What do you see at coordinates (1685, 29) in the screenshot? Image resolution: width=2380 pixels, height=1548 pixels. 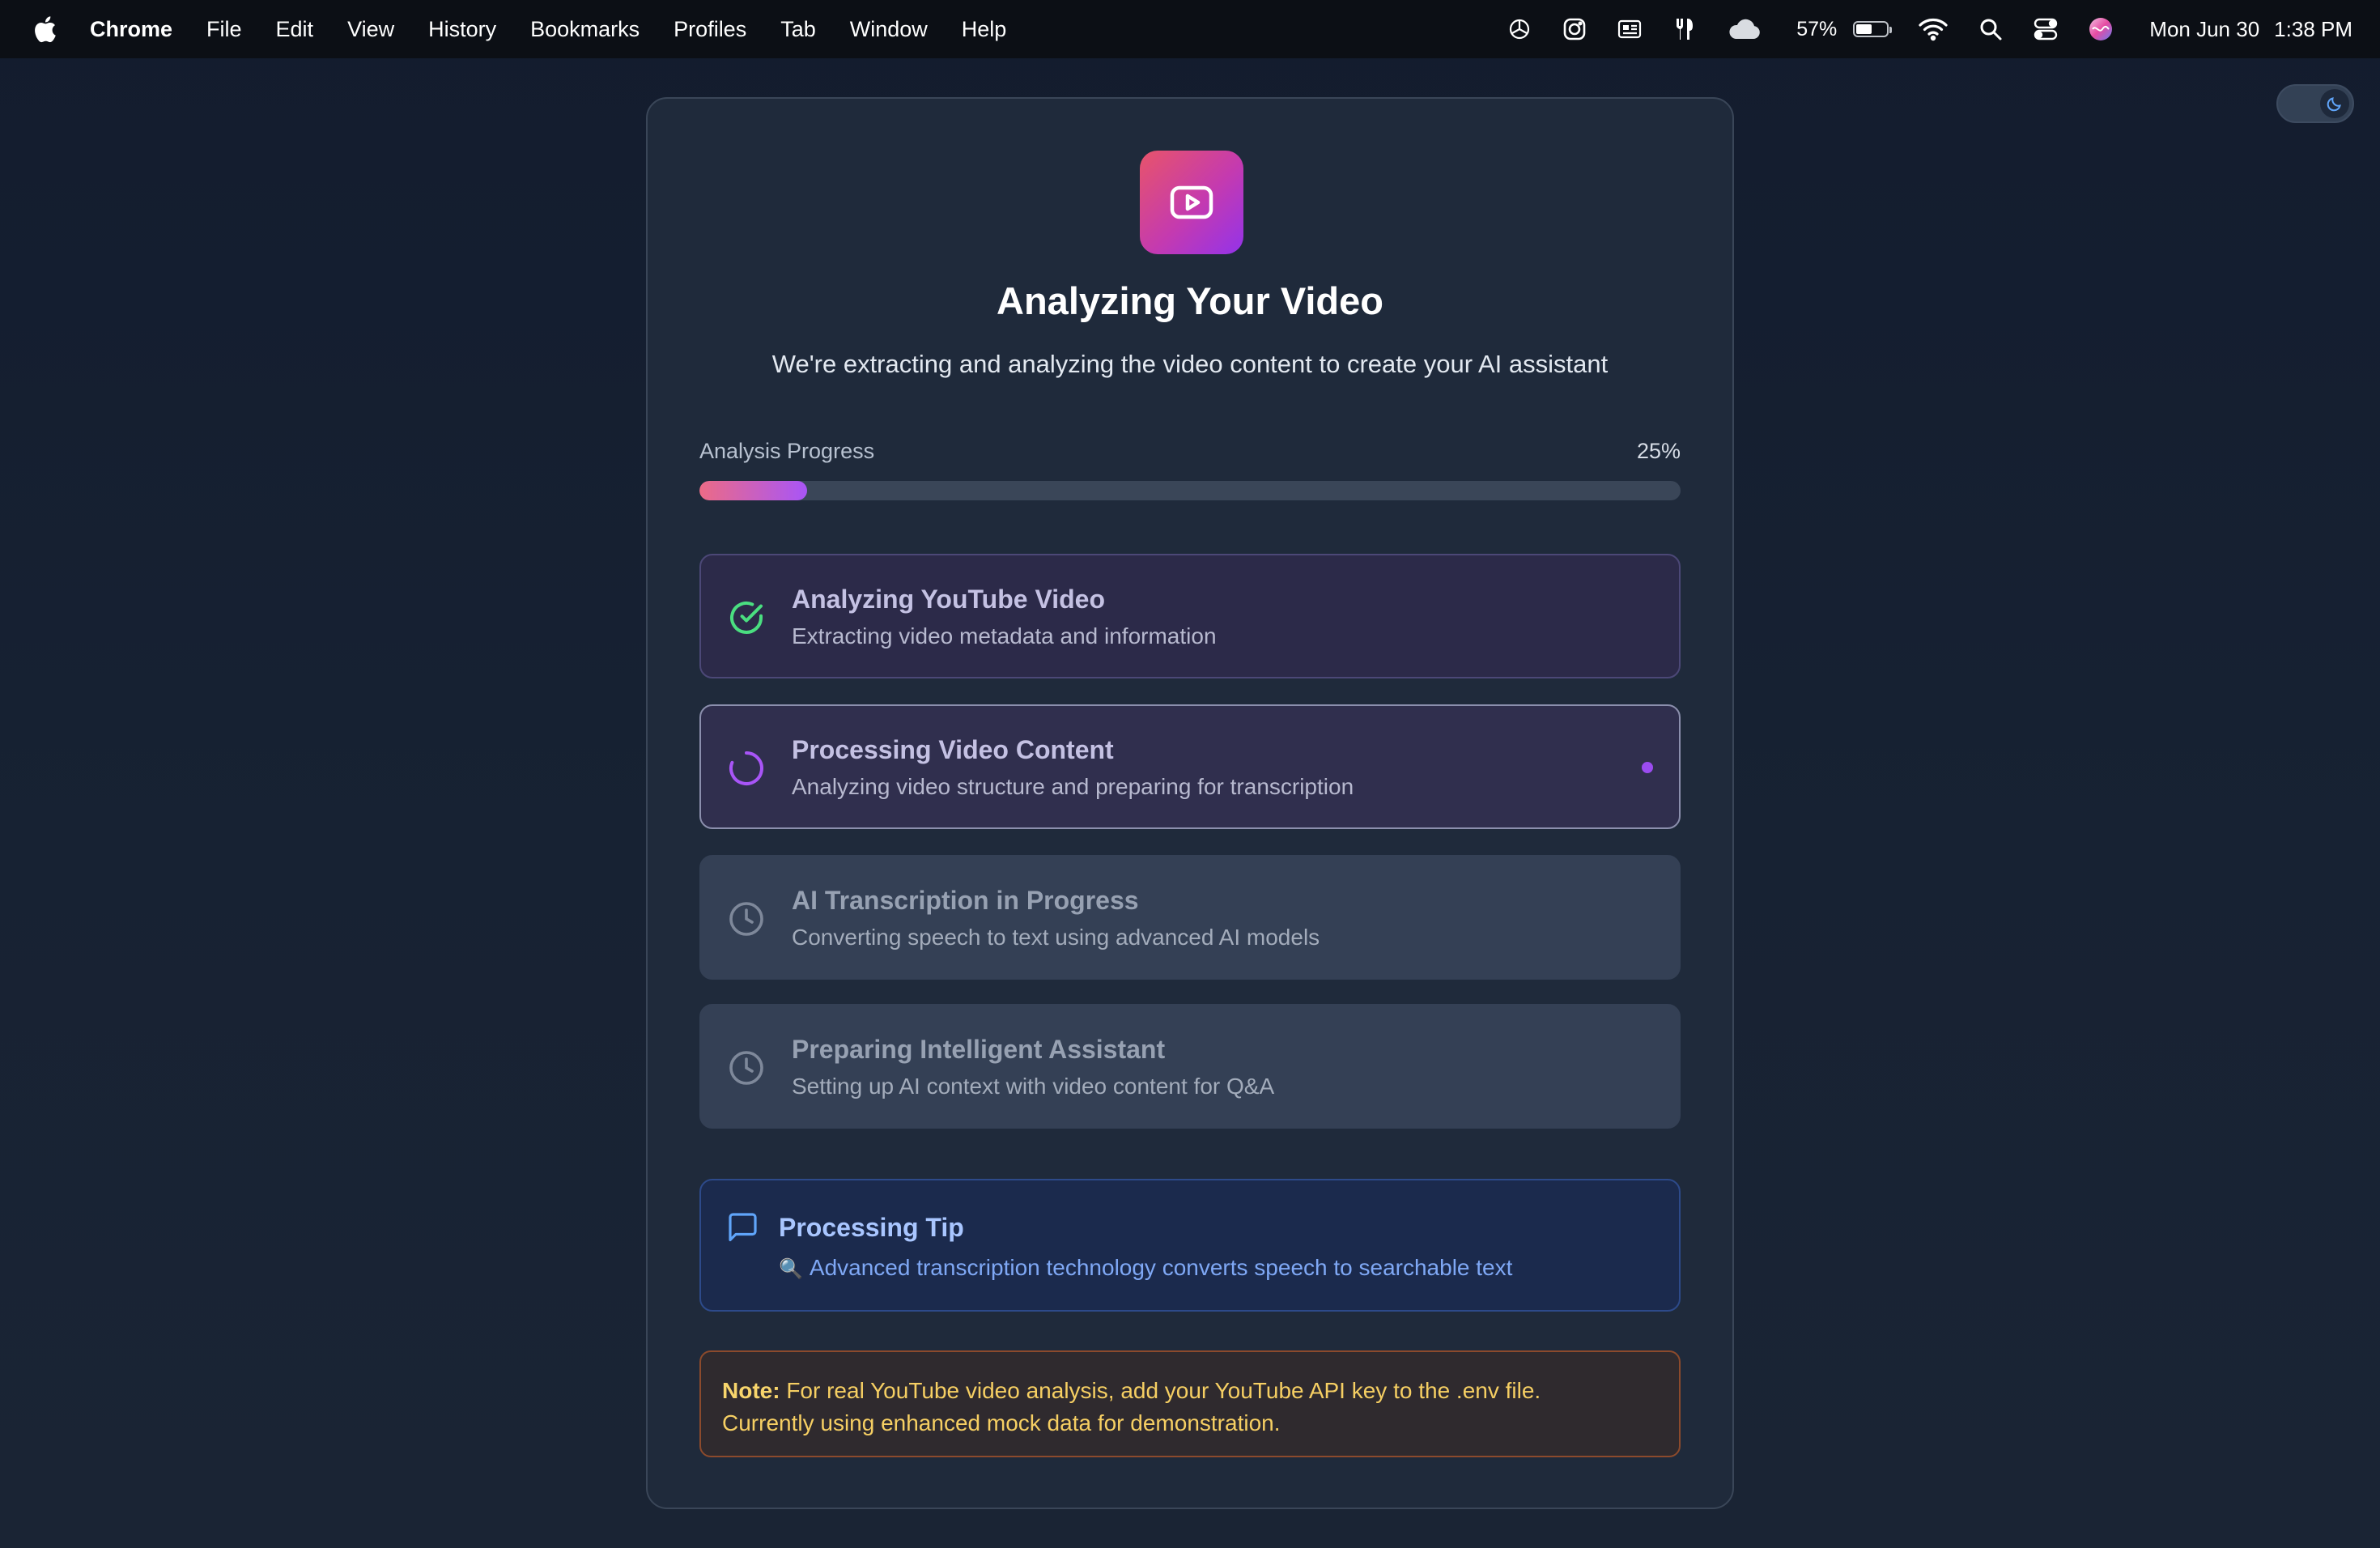 I see `utensils-icon` at bounding box center [1685, 29].